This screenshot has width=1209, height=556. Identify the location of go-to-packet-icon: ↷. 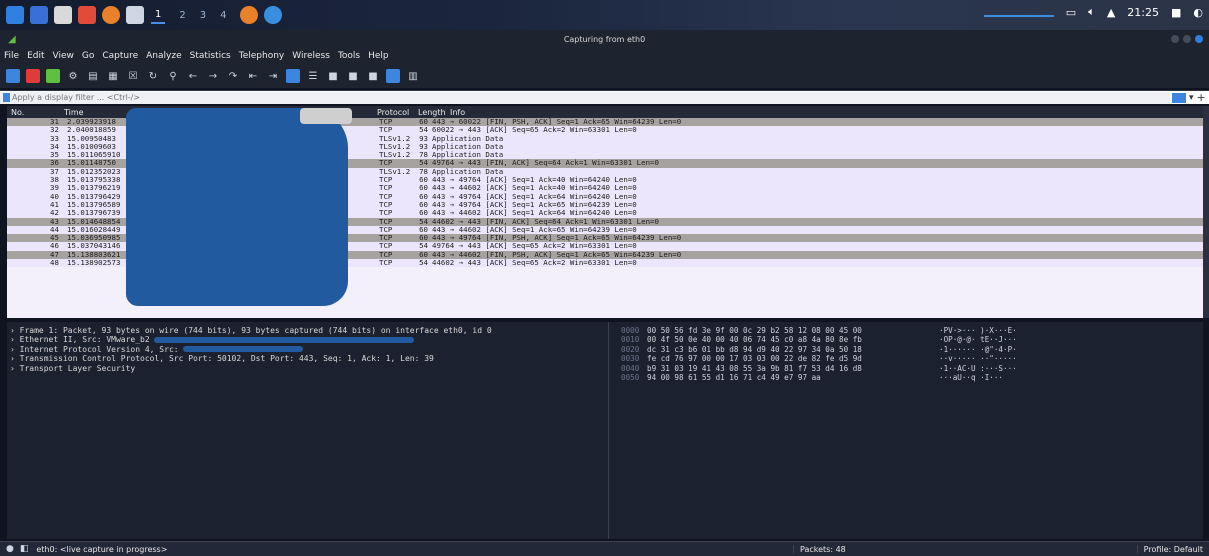
(233, 76).